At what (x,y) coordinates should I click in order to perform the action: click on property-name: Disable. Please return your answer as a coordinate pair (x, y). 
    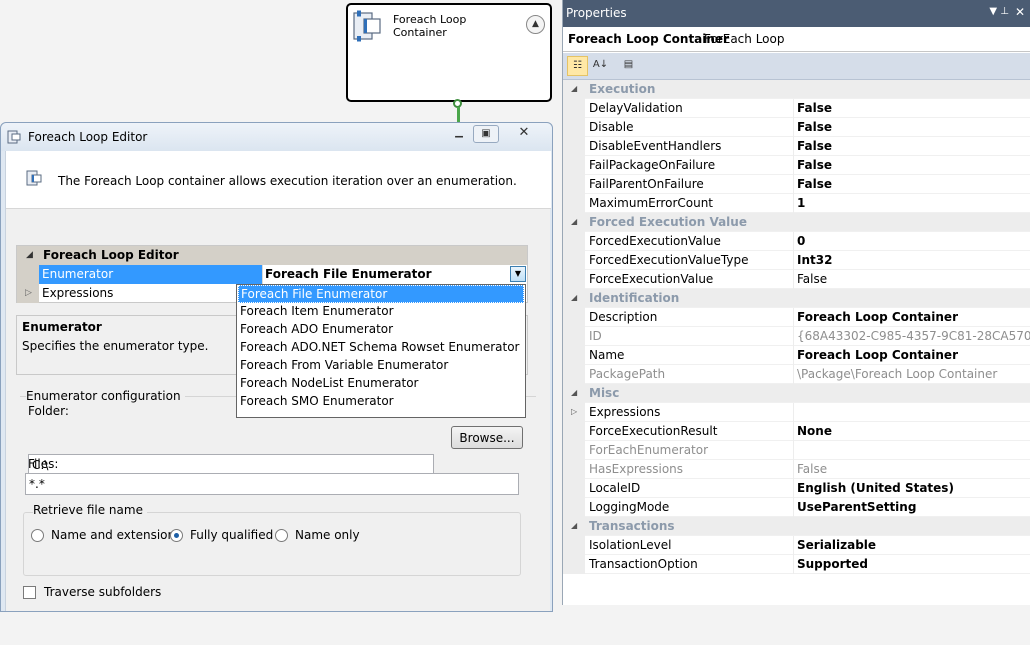
    Looking at the image, I should click on (690, 127).